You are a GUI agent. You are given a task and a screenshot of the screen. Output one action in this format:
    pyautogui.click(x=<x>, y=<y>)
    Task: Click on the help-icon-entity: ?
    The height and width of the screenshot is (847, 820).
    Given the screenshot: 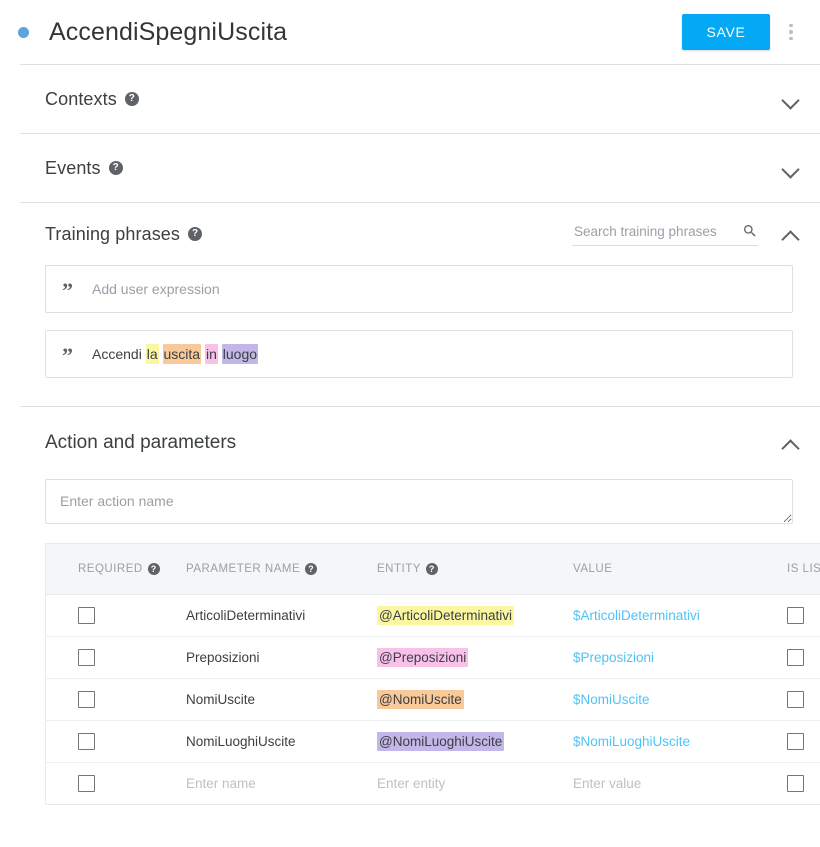 What is the action you would take?
    pyautogui.click(x=431, y=569)
    